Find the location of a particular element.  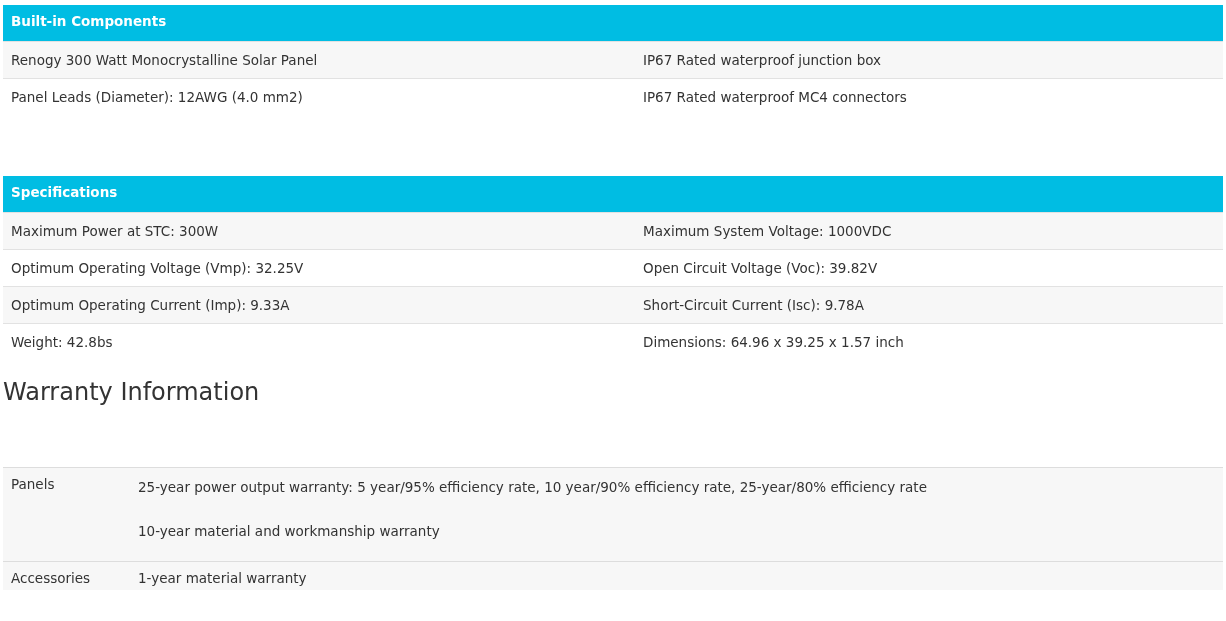

spec-cell-text: IP67 Rated waterproof MC4 connectors is located at coordinates (775, 97).